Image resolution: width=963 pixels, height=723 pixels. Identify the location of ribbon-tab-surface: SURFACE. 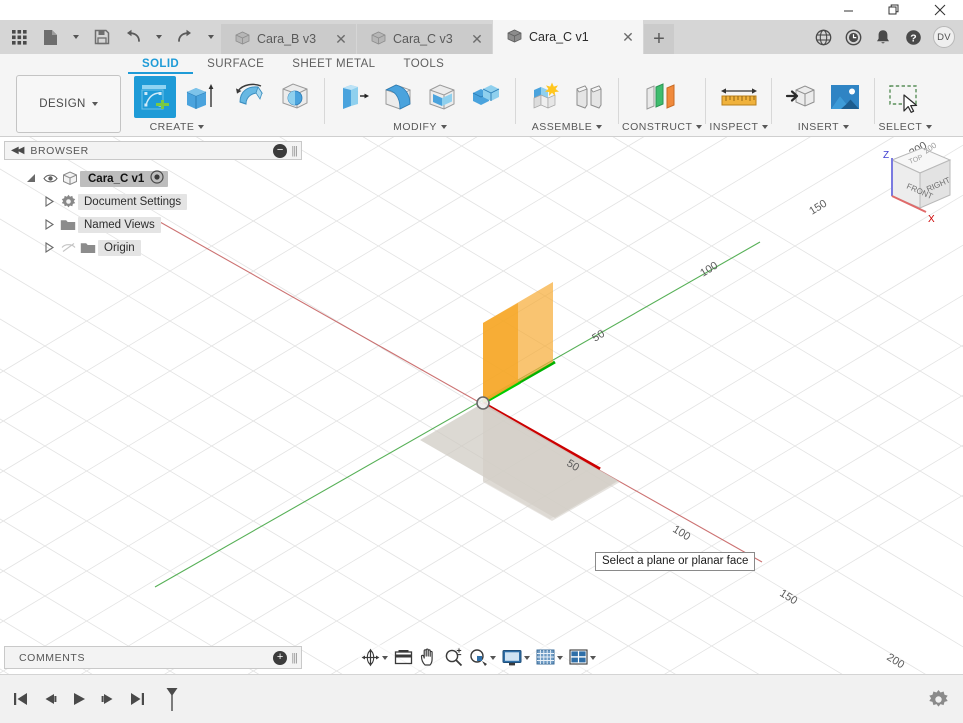
(235, 64).